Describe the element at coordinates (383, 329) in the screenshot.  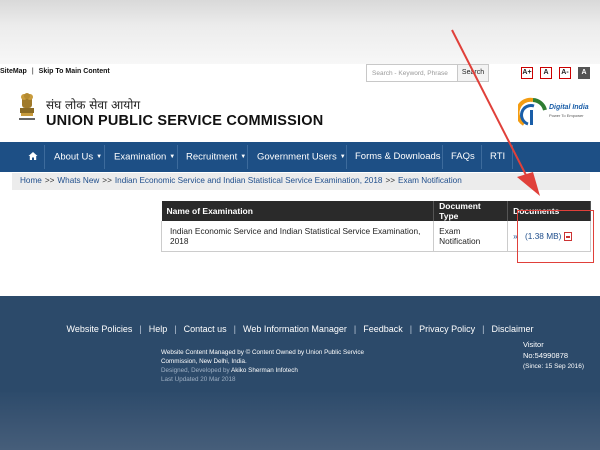
I see `footer-link-feedback: Feedback` at that location.